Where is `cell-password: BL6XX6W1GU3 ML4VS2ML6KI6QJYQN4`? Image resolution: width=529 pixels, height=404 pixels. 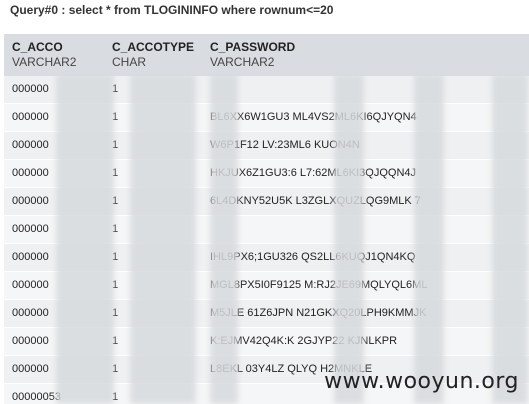 cell-password: BL6XX6W1GU3 ML4VS2ML6KI6QJYQN4 is located at coordinates (365, 117).